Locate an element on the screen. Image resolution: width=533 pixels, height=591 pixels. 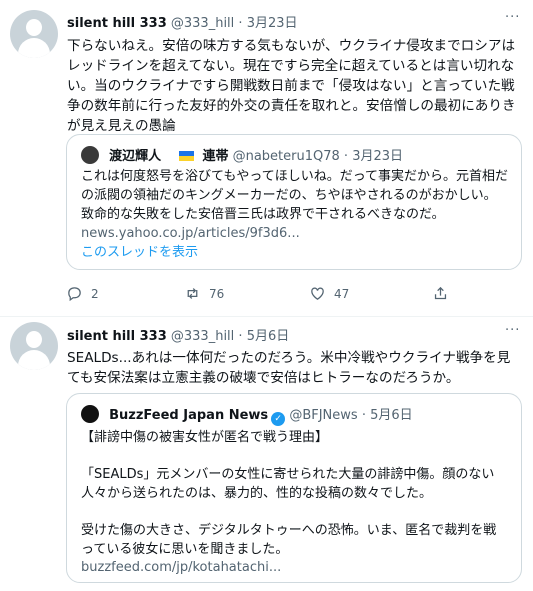
quoted-date: 5月6日 is located at coordinates (391, 415).